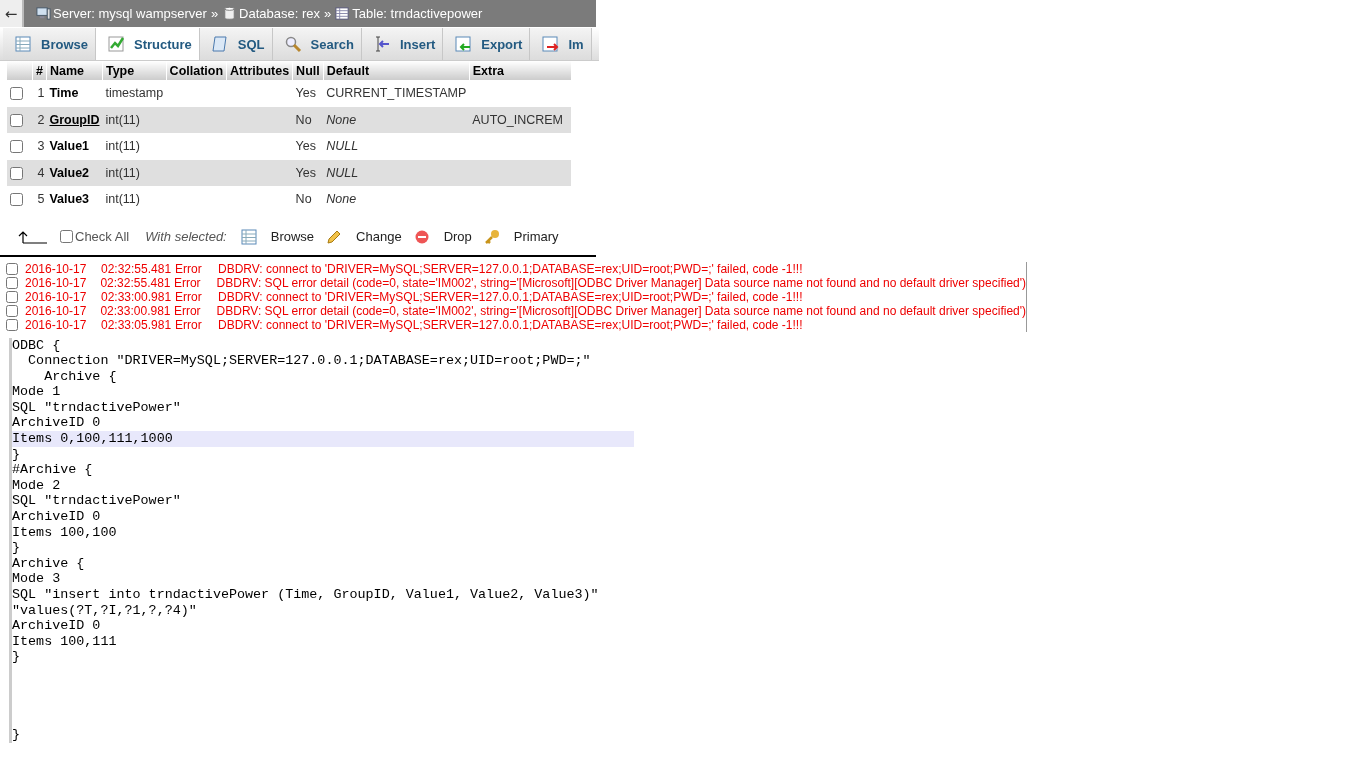 This screenshot has width=1366, height=768. I want to click on table-cell: 3, so click(39, 146).